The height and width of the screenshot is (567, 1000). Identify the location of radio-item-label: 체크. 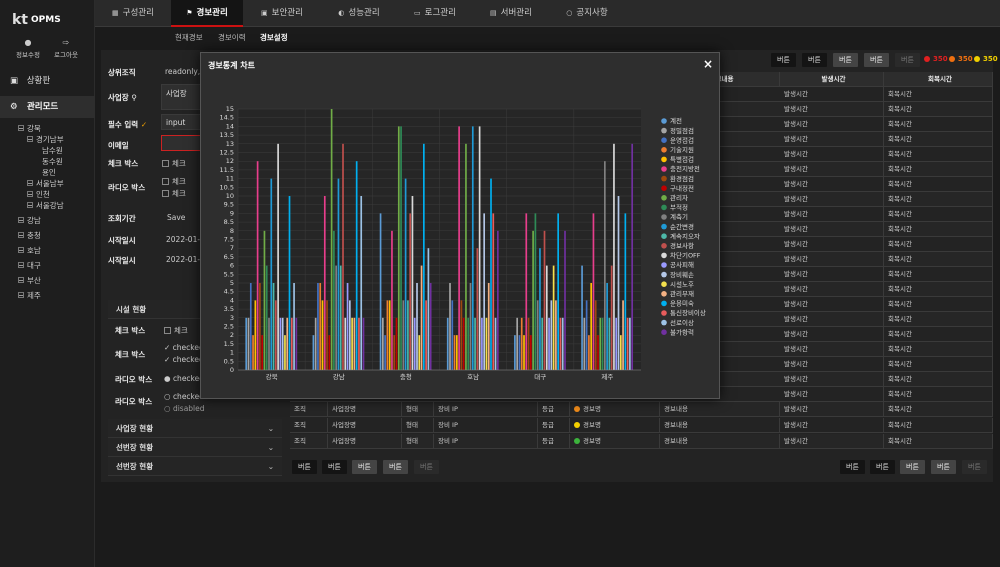
(179, 193).